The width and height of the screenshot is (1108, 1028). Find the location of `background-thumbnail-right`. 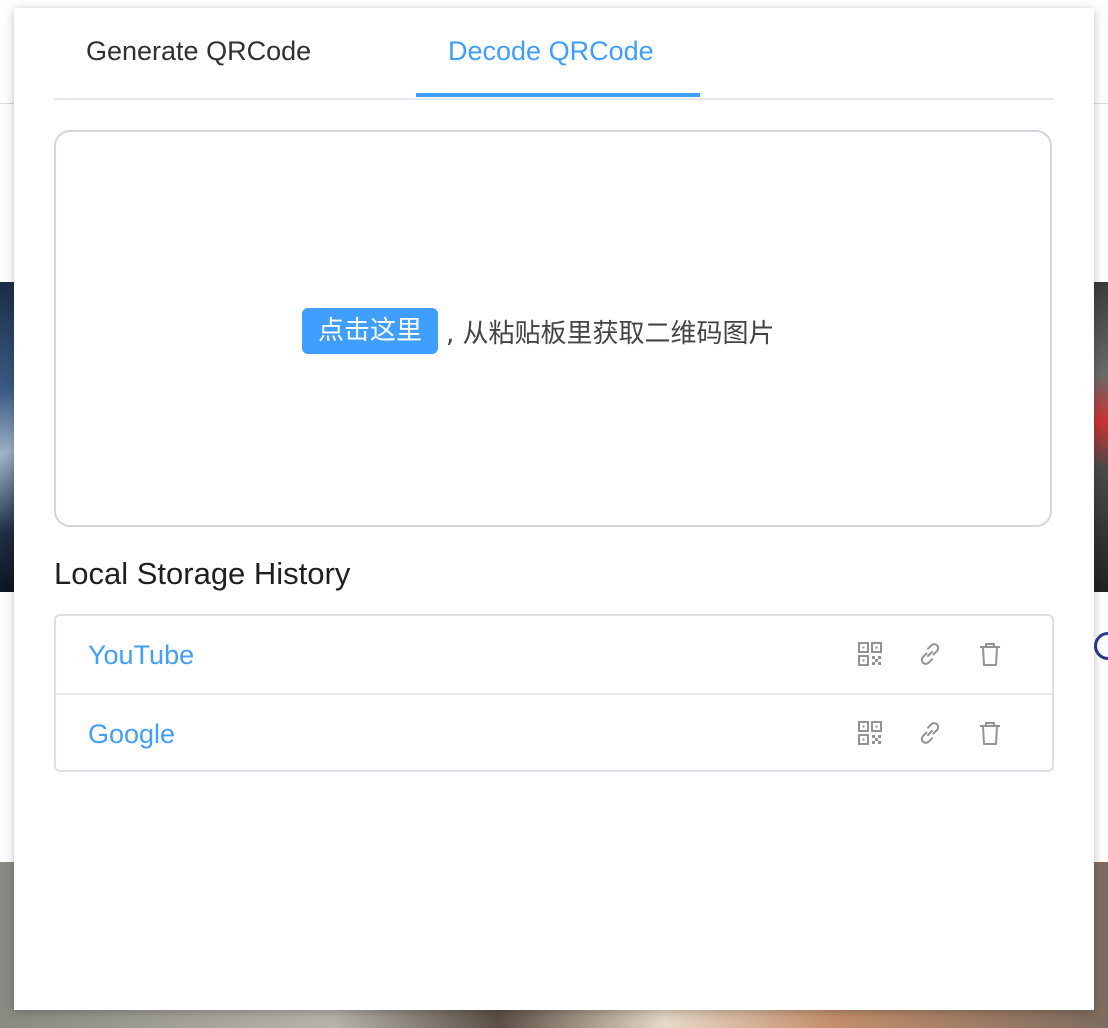

background-thumbnail-right is located at coordinates (1101, 437).